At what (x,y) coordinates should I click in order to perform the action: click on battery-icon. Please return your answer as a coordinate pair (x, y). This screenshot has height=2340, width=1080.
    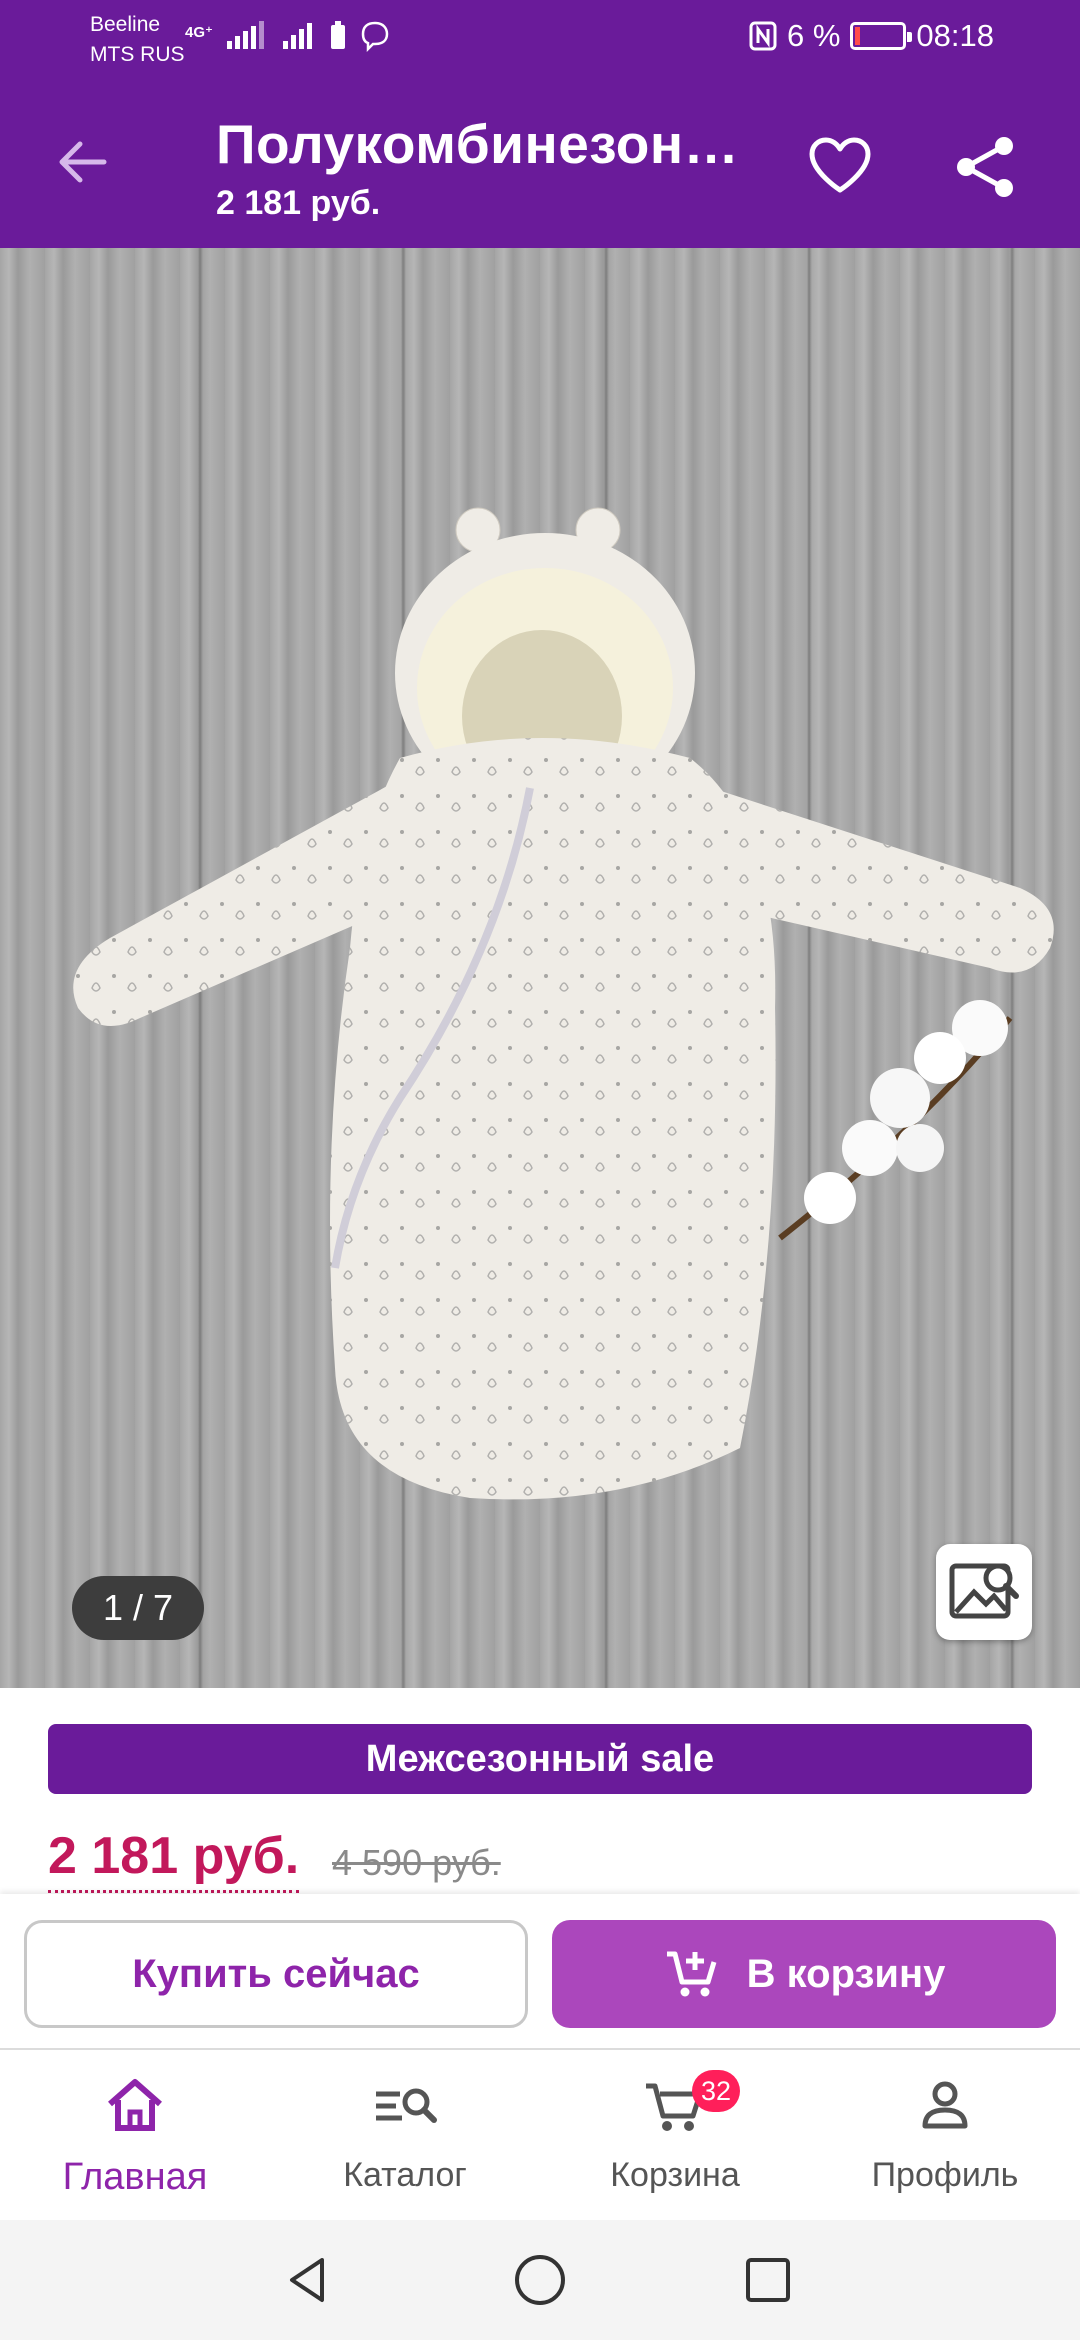
    Looking at the image, I should click on (881, 36).